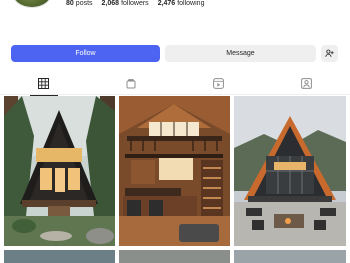 The image size is (350, 263). I want to click on tab-reels, so click(132, 84).